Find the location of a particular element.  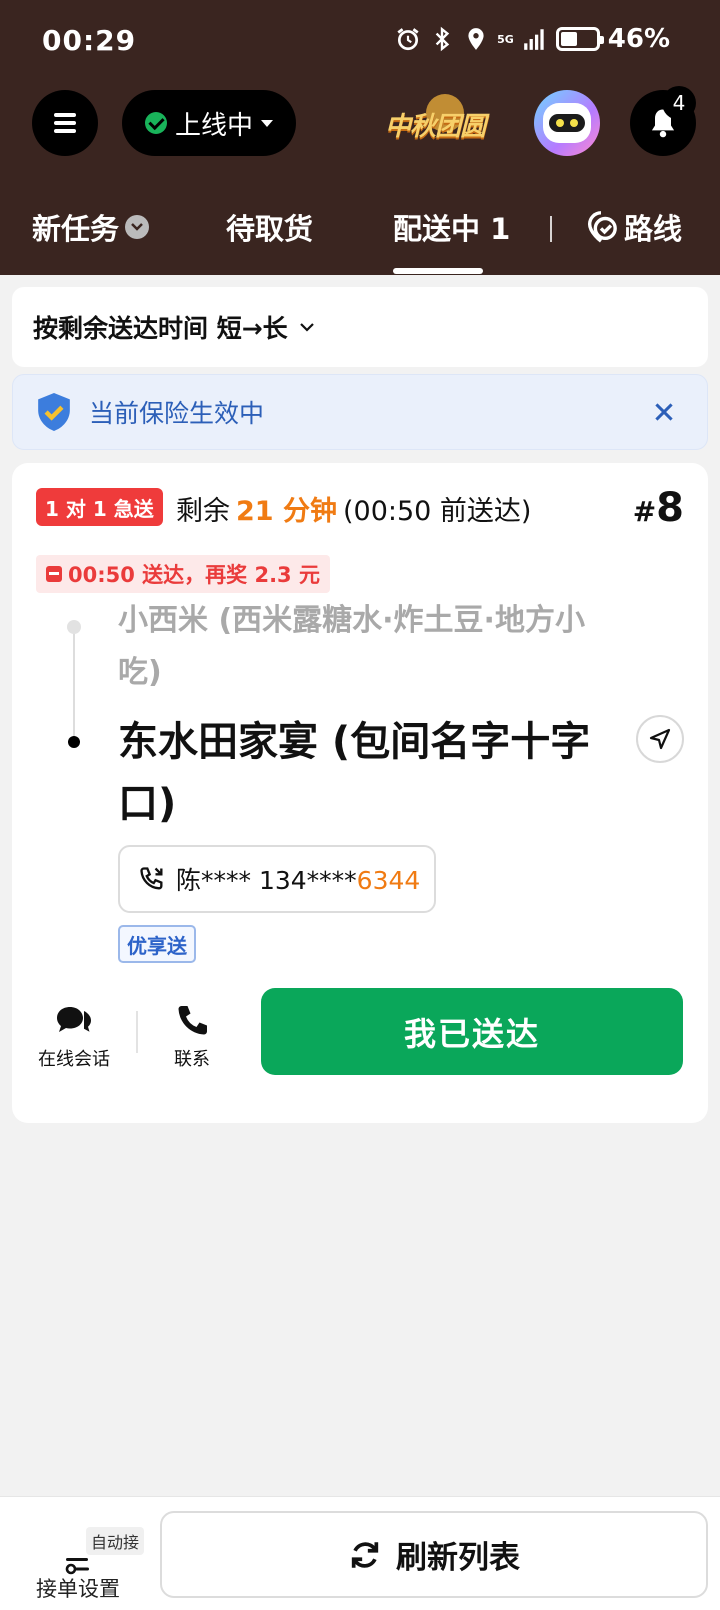

customer-contact: 陈**** 134****6344 is located at coordinates (277, 879).